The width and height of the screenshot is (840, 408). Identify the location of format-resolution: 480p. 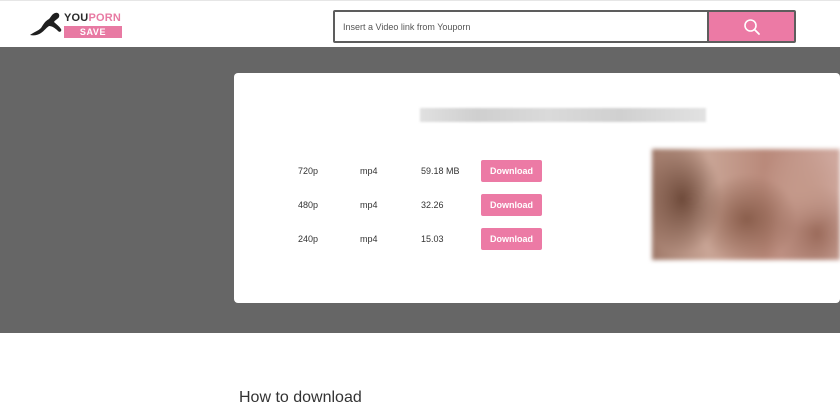
(308, 205).